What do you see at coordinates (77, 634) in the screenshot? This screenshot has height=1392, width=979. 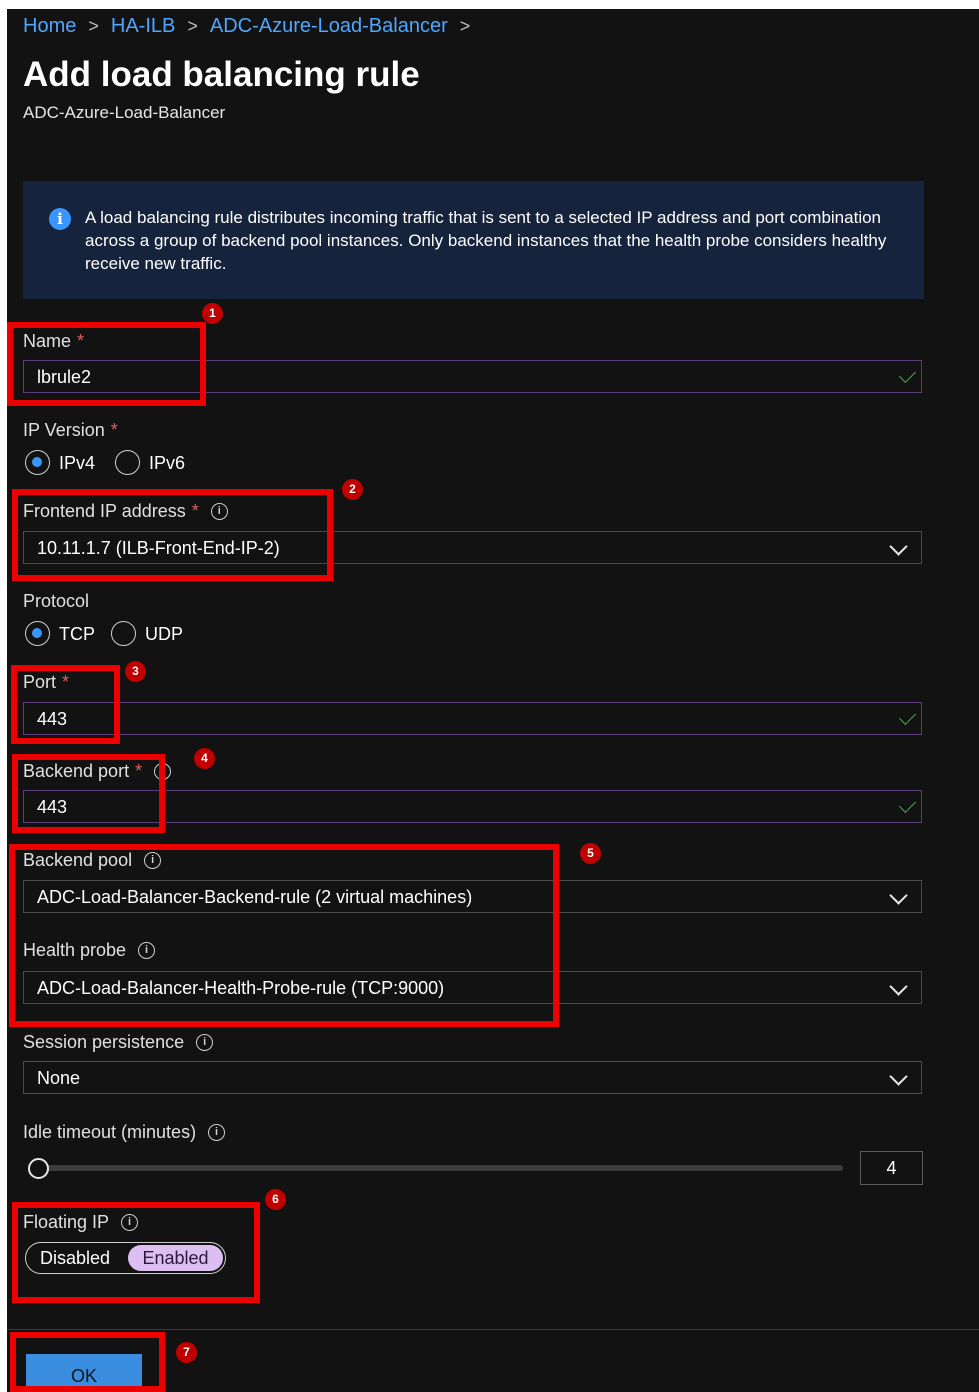 I see `tcp-radio-label: TCP` at bounding box center [77, 634].